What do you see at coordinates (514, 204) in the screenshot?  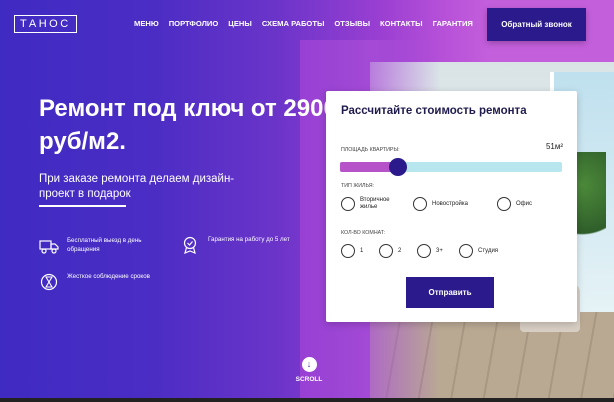 I see `housing-option-office: Офис` at bounding box center [514, 204].